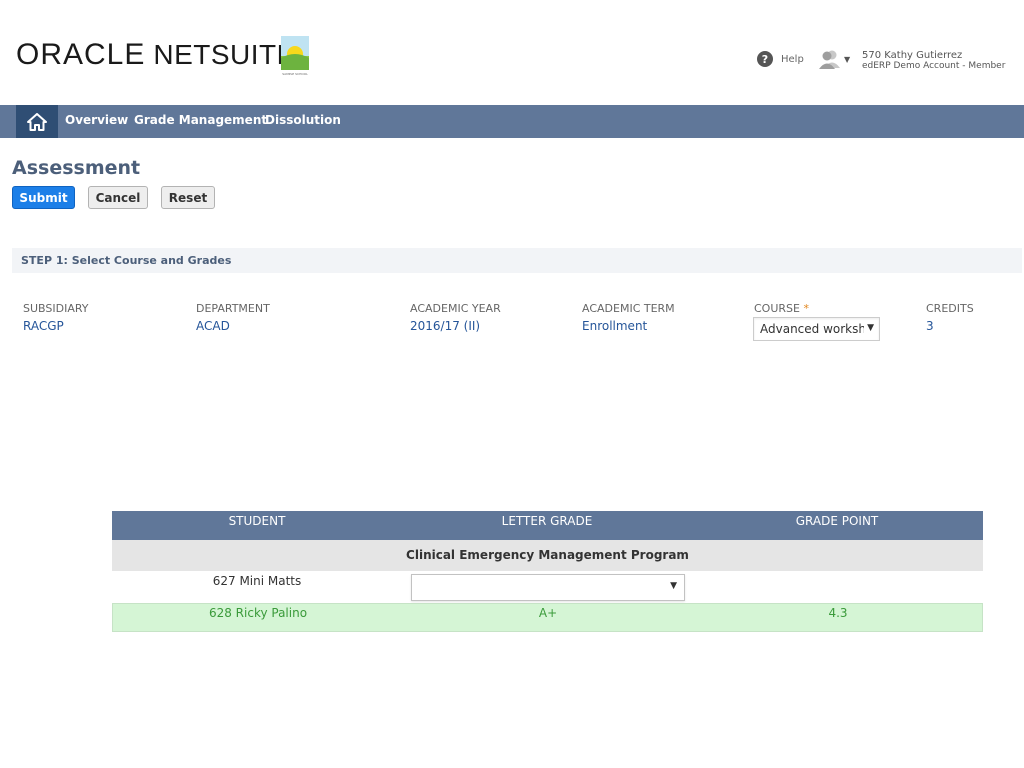 This screenshot has height=768, width=1024. What do you see at coordinates (912, 55) in the screenshot?
I see `user-name: 570 Kathy Gutierrez` at bounding box center [912, 55].